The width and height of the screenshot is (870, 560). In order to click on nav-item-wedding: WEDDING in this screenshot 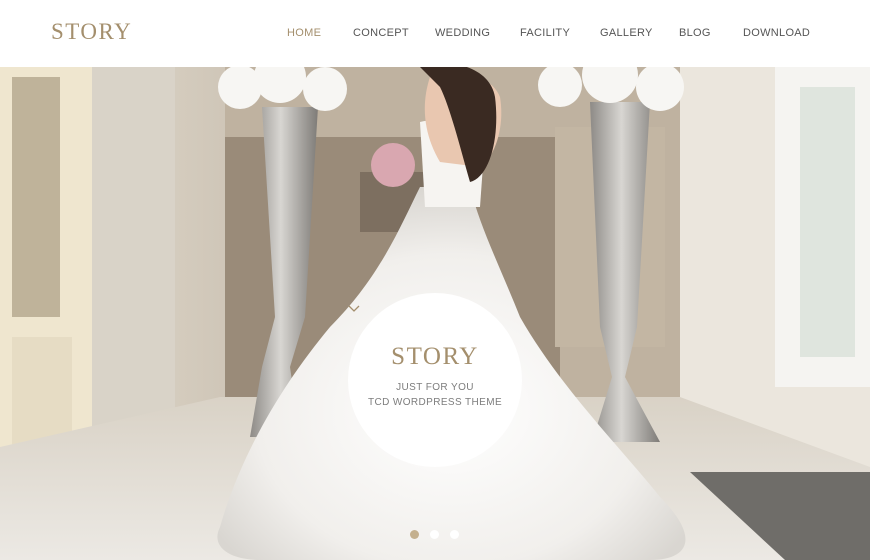, I will do `click(462, 33)`.